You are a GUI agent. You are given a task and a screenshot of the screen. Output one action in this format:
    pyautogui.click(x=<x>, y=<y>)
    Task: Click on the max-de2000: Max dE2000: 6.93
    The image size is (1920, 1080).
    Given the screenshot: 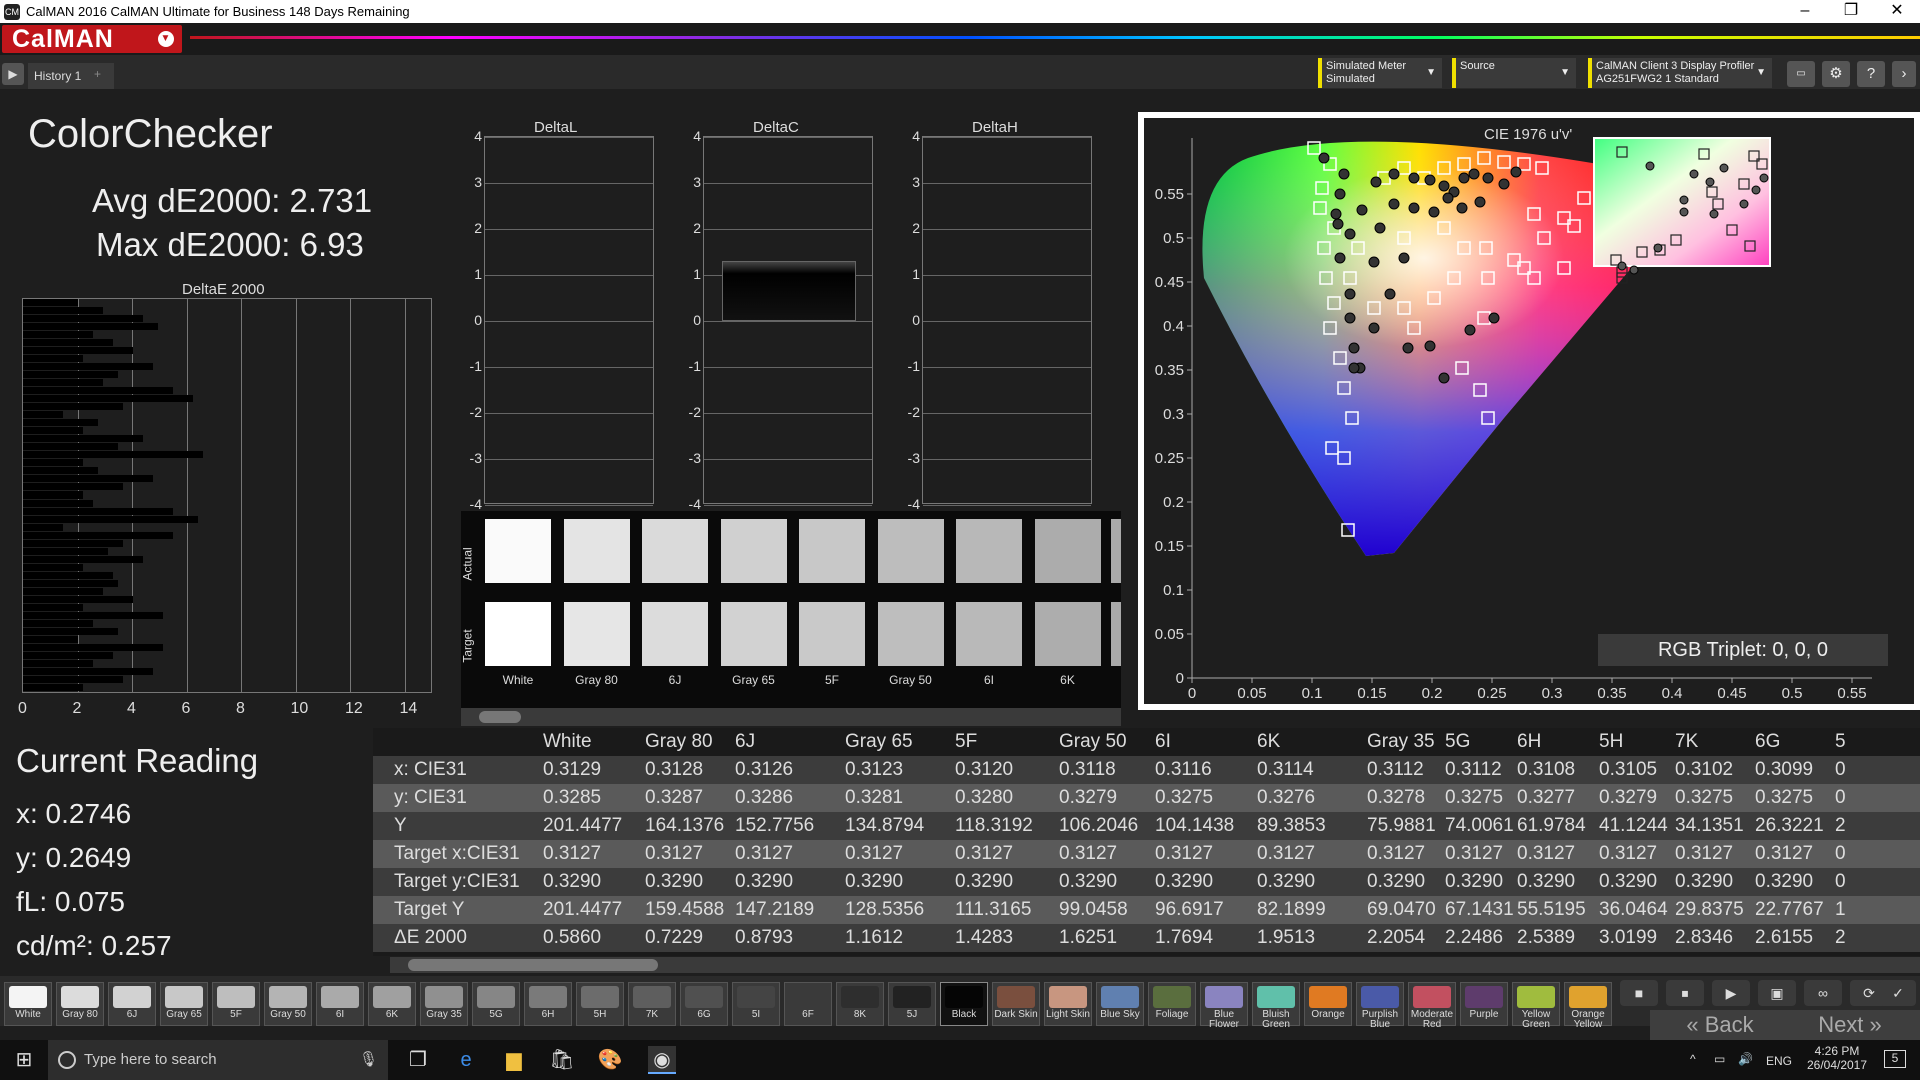 What is the action you would take?
    pyautogui.click(x=230, y=244)
    